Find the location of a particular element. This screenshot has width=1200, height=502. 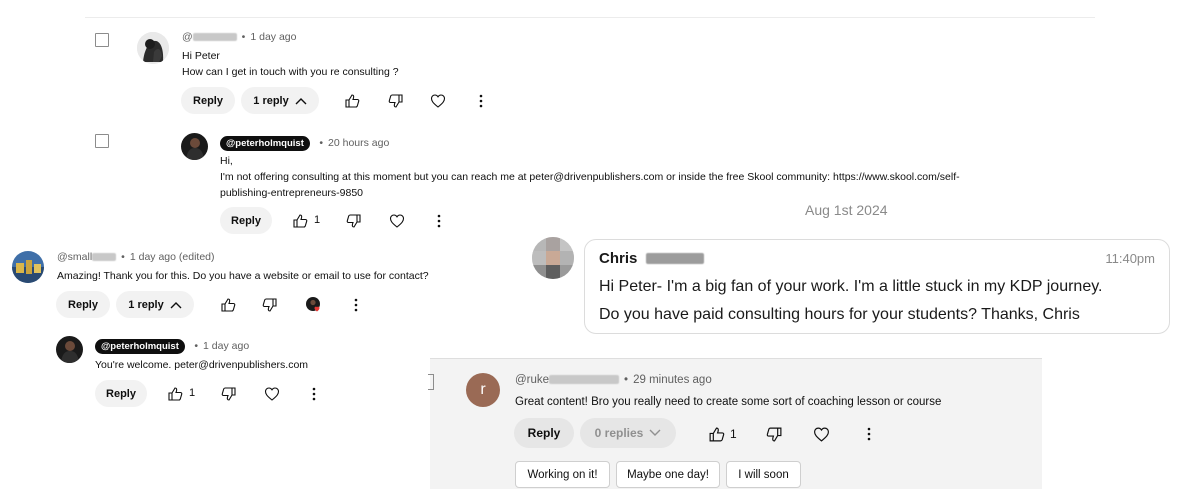

reply-meta: @peterholmquist • 1 day ago is located at coordinates (172, 345).